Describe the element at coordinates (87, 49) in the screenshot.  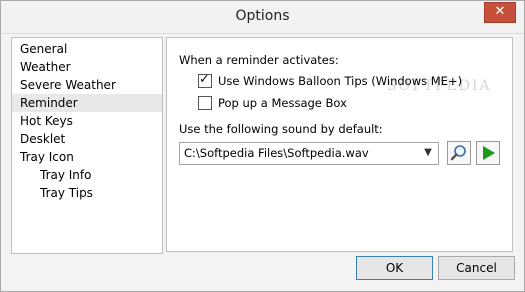
I see `nav-item-general: General` at that location.